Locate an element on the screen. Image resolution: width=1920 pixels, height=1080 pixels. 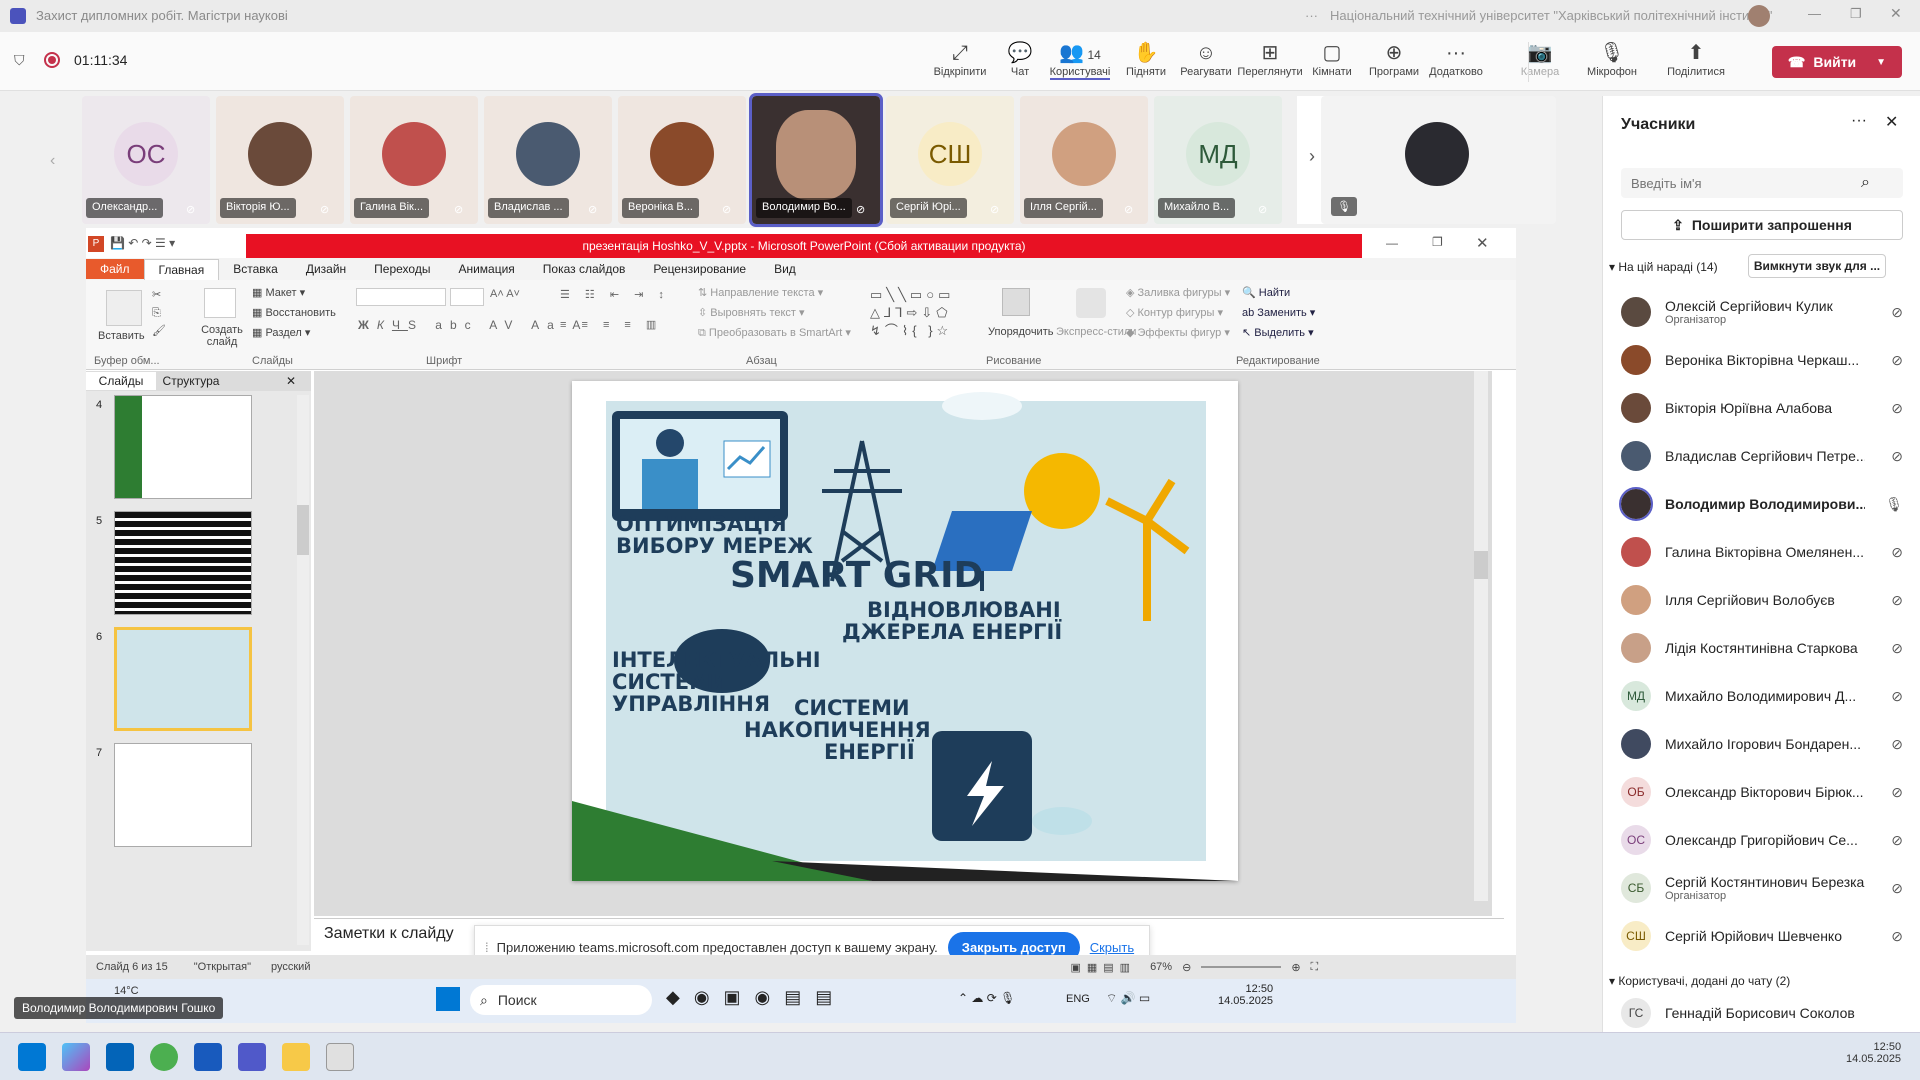
mic-icon: 🎙 is located at coordinates (1894, 504).